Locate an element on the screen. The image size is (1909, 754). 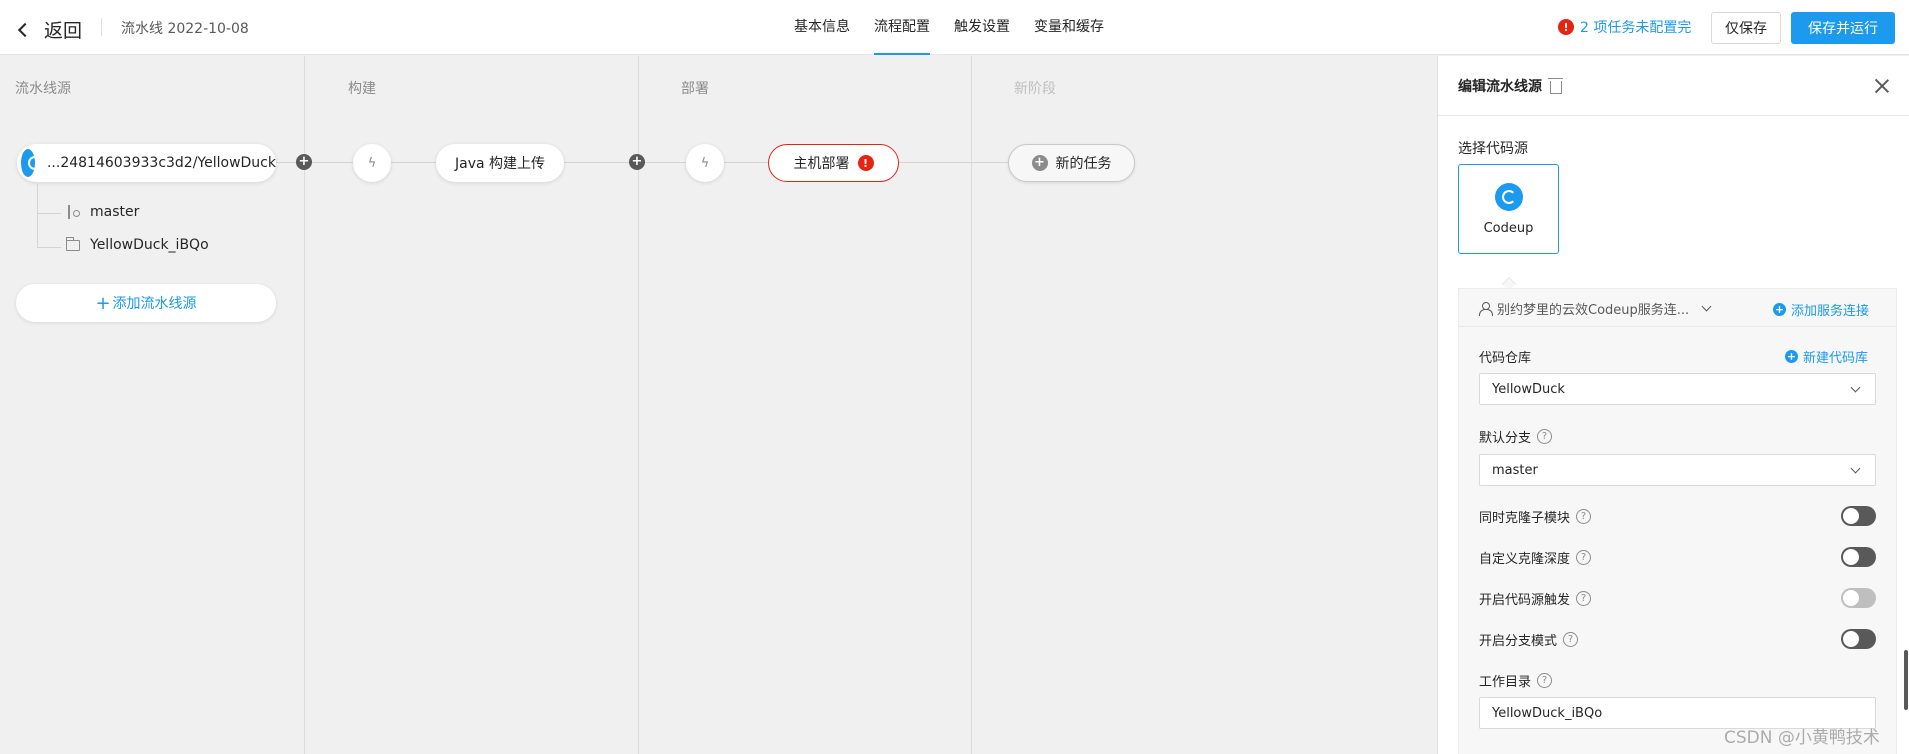
tab-trigger-settings: 触发设置 is located at coordinates (982, 27).